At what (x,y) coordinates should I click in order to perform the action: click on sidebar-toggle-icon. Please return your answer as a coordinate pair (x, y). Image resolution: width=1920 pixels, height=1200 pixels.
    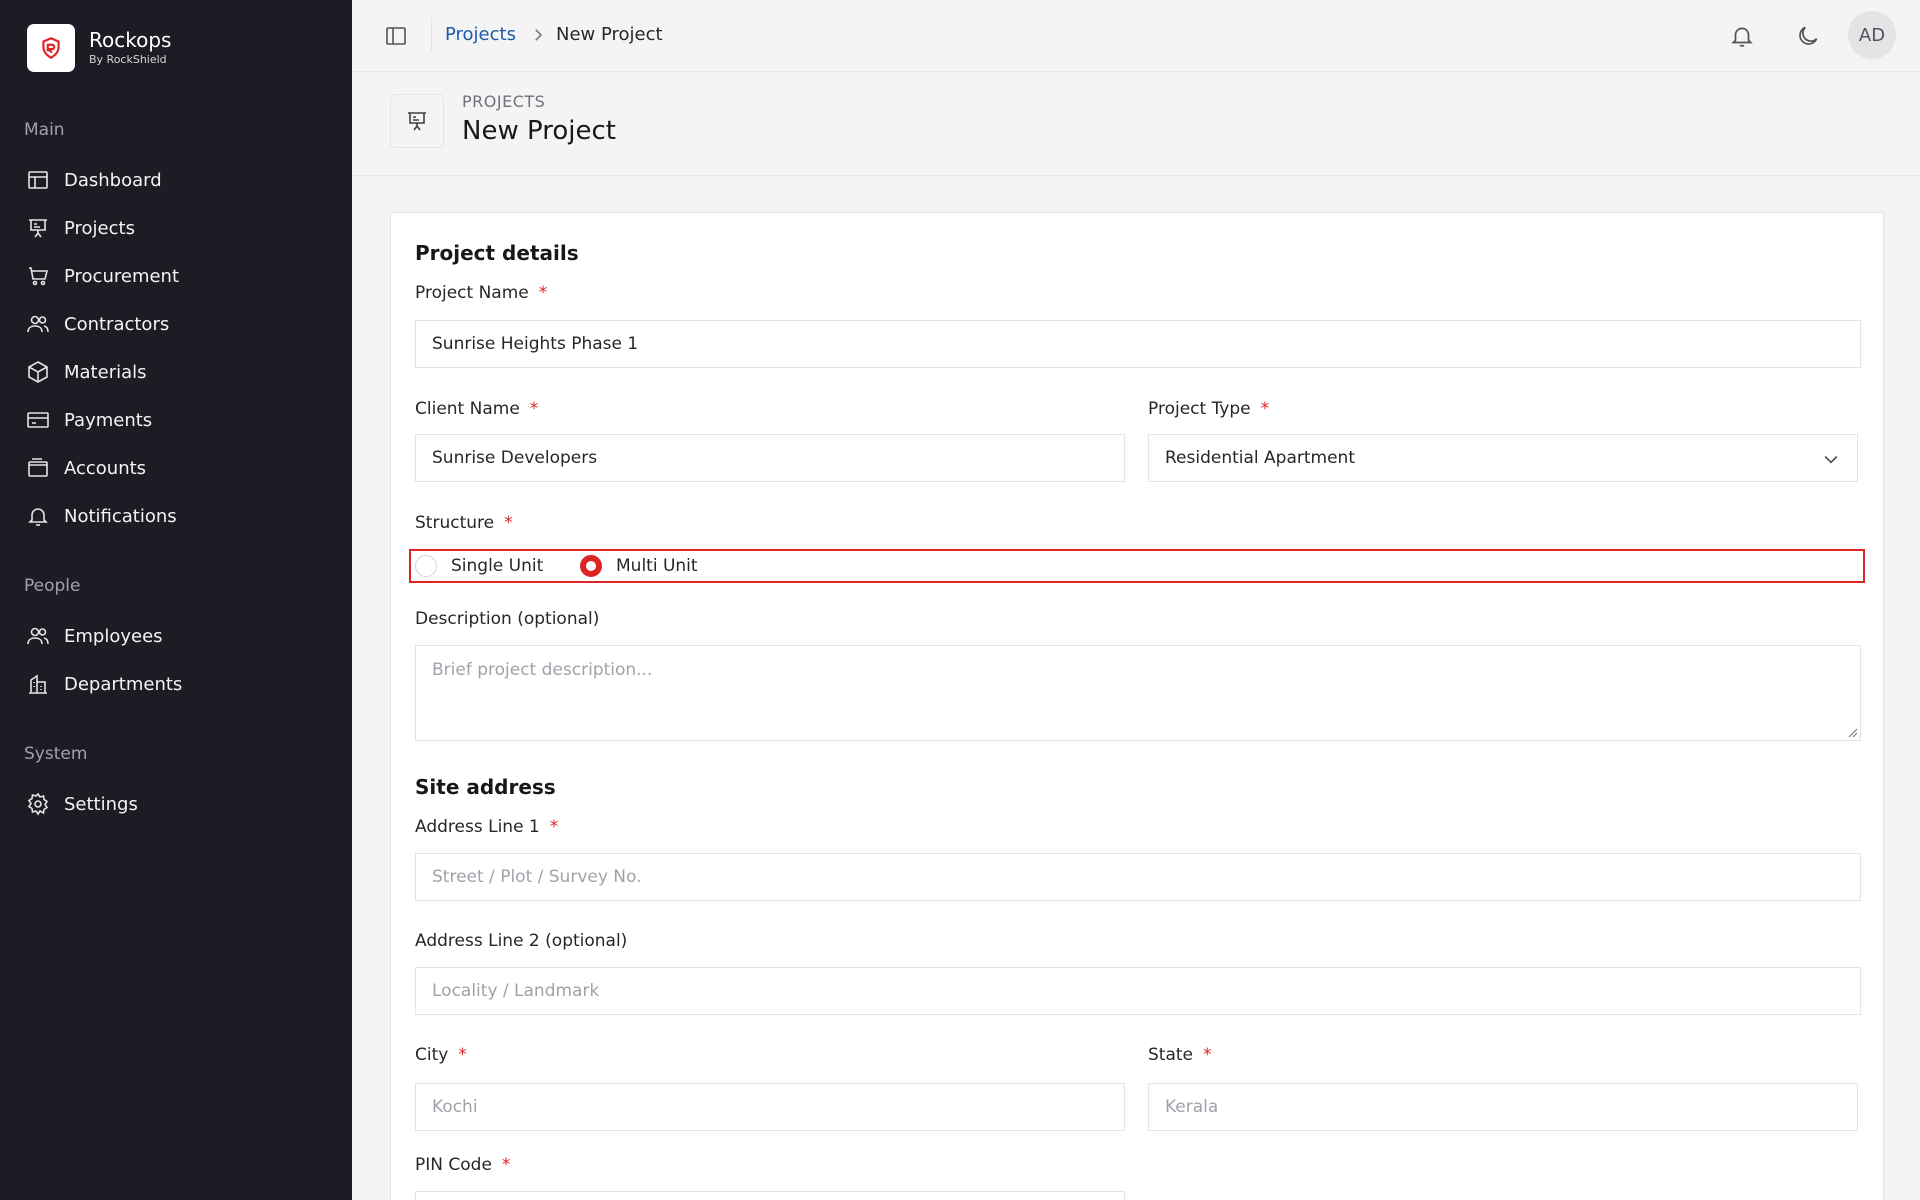
    Looking at the image, I should click on (396, 36).